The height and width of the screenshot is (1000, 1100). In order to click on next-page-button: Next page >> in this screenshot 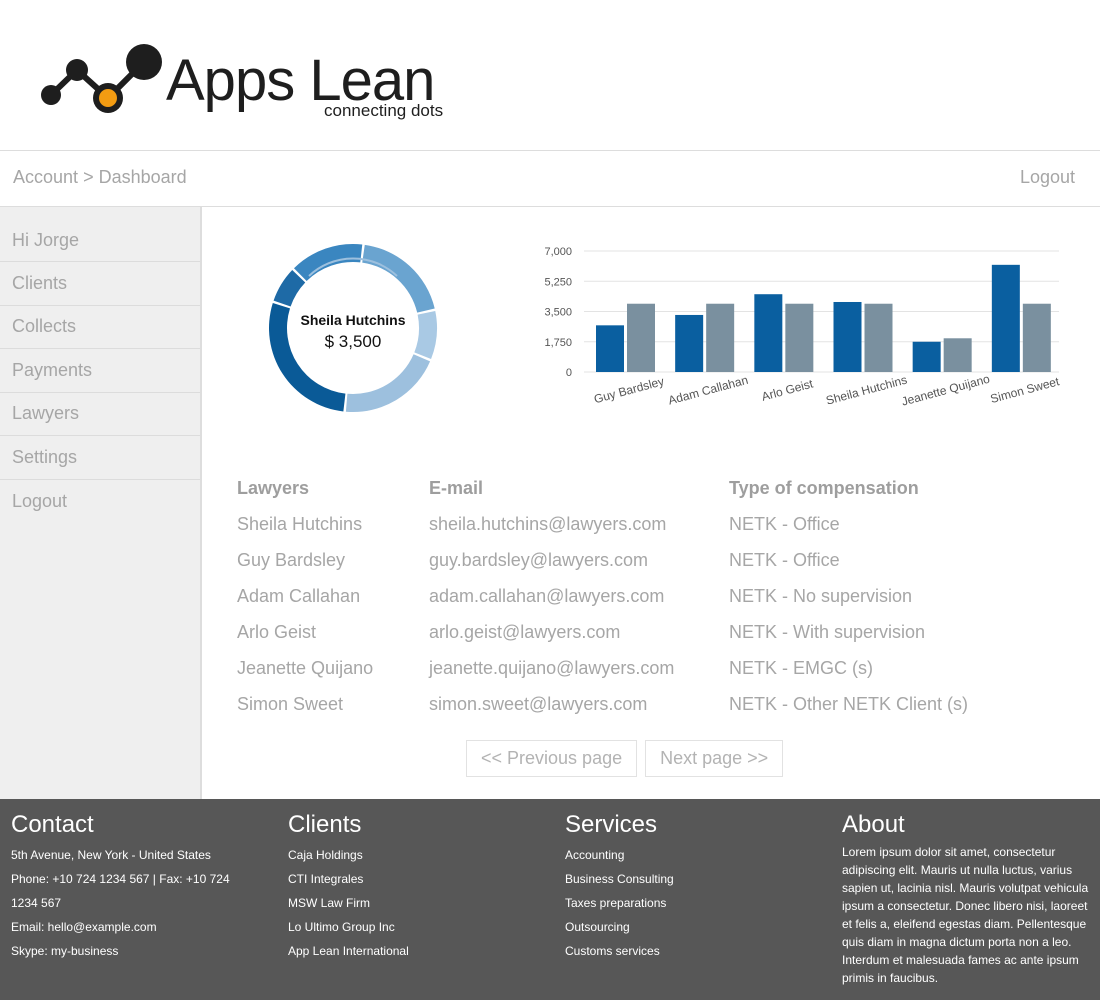, I will do `click(714, 758)`.